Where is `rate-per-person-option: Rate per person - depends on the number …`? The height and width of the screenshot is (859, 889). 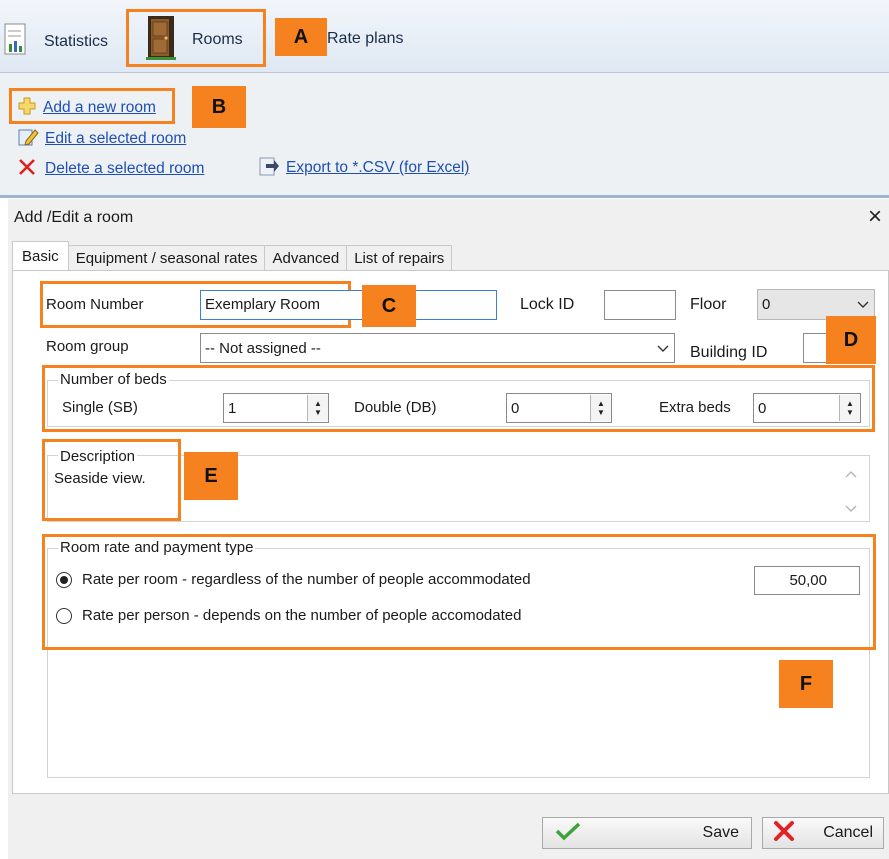
rate-per-person-option: Rate per person - depends on the number … is located at coordinates (288, 615).